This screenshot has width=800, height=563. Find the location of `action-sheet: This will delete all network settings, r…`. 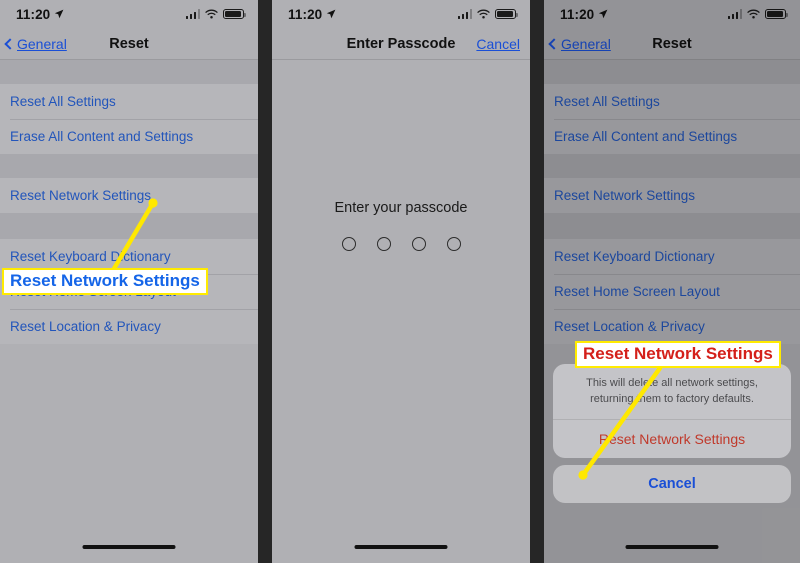

action-sheet: This will delete all network settings, r… is located at coordinates (672, 433).